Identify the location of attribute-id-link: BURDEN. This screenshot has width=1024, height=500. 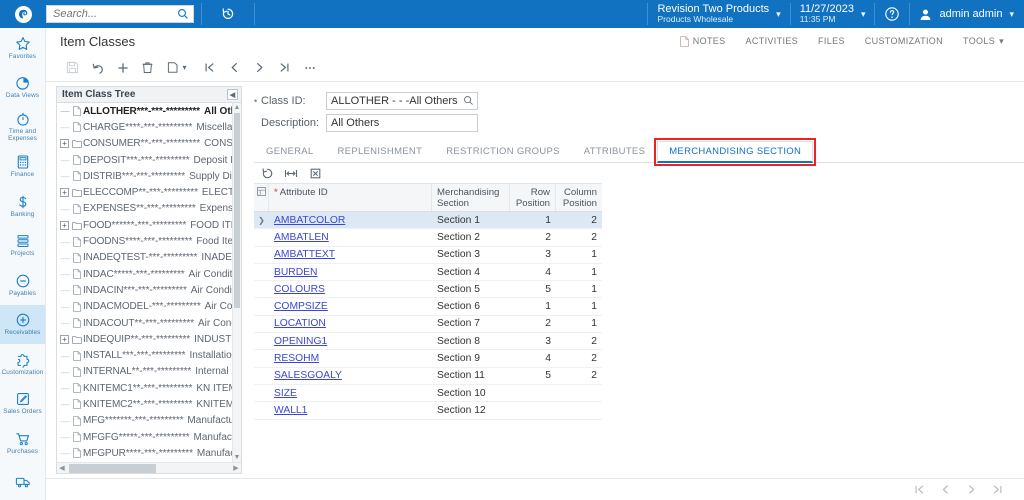
(295, 272).